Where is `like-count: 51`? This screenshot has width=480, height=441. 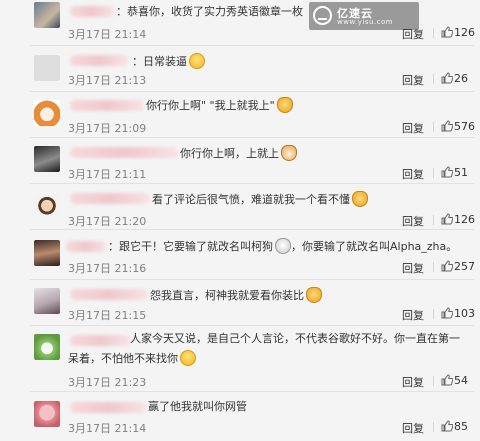
like-count: 51 is located at coordinates (461, 172).